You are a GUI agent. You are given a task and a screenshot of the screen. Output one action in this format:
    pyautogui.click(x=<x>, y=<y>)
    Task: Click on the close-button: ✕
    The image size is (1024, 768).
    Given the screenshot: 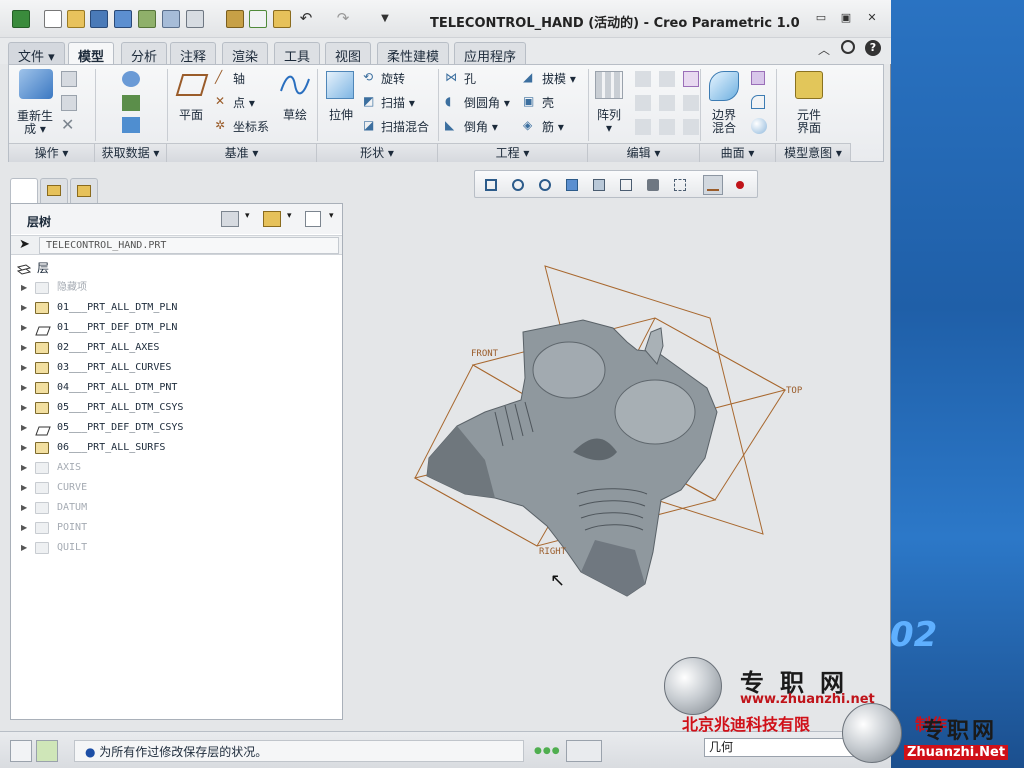 What is the action you would take?
    pyautogui.click(x=872, y=18)
    